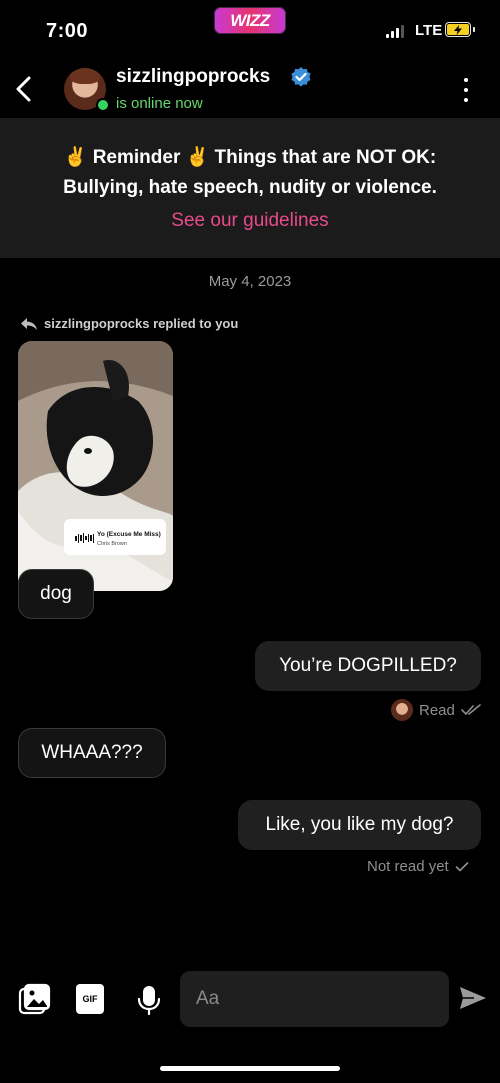 This screenshot has height=1083, width=500. I want to click on signal-icon, so click(395, 31).